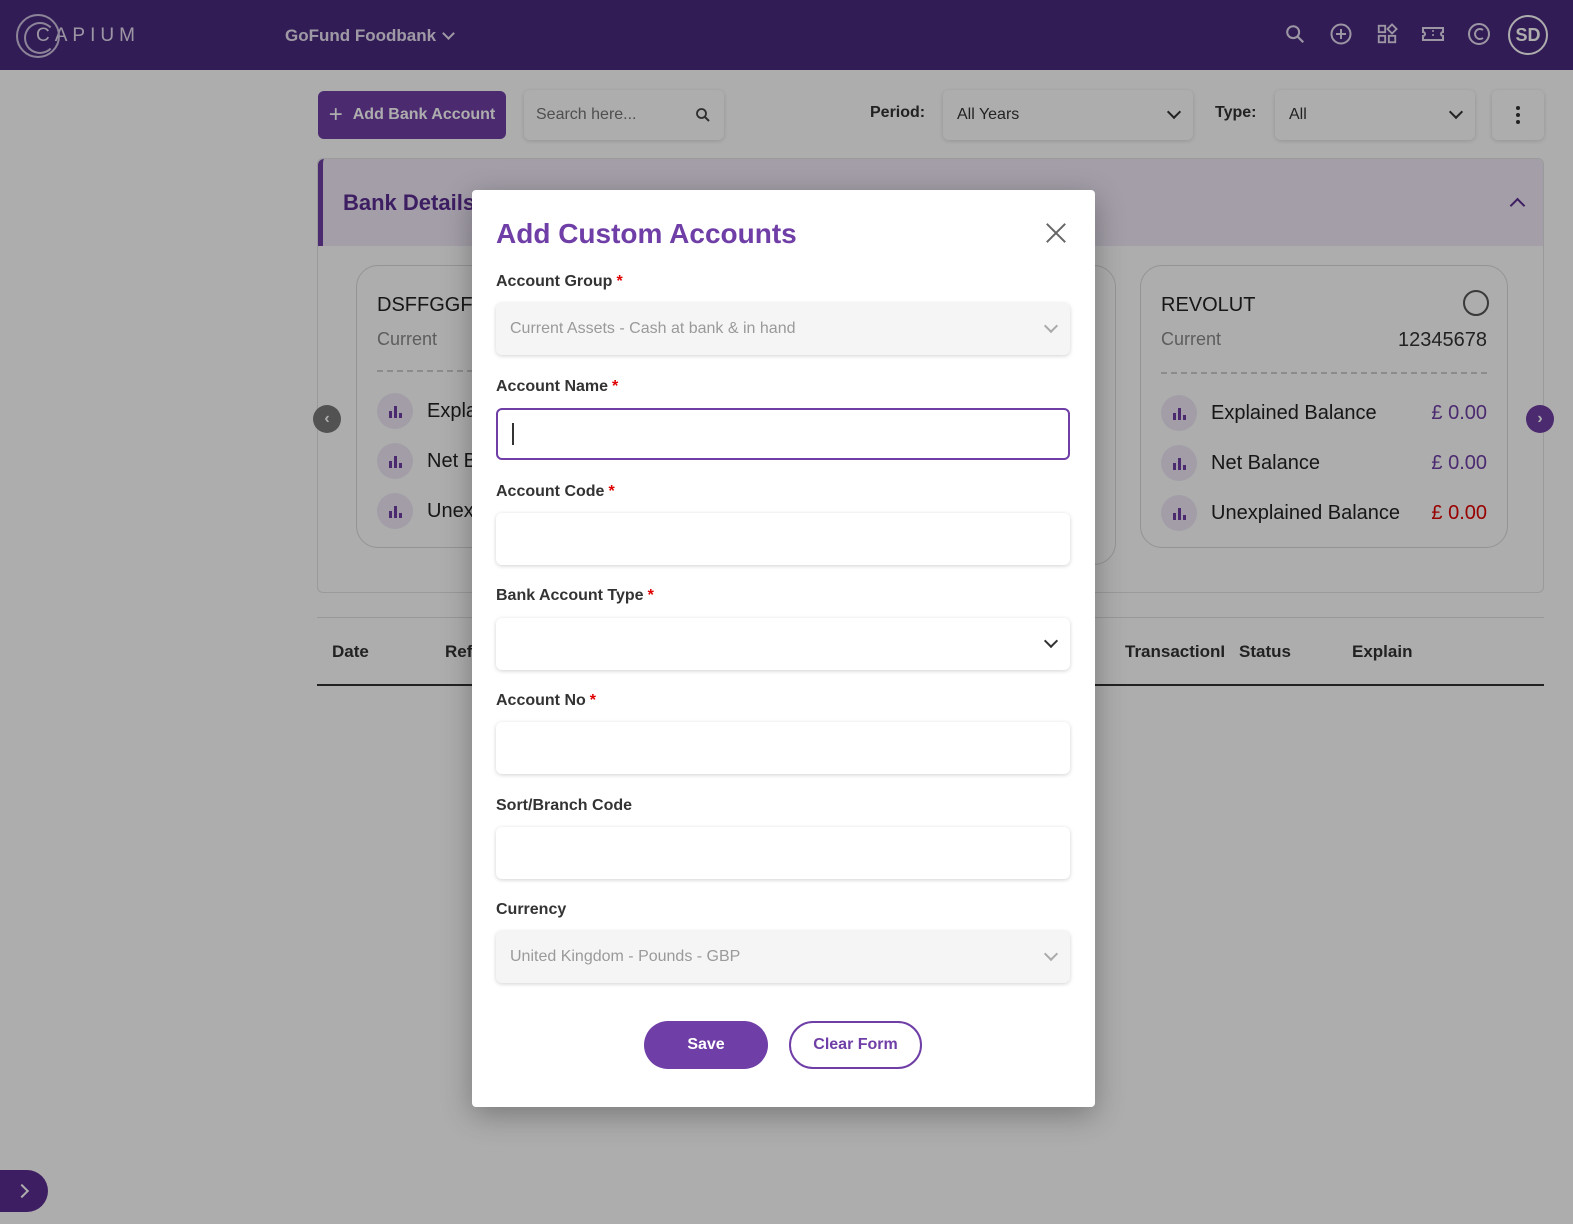 The image size is (1573, 1224). Describe the element at coordinates (783, 748) in the screenshot. I see `account-no-input` at that location.